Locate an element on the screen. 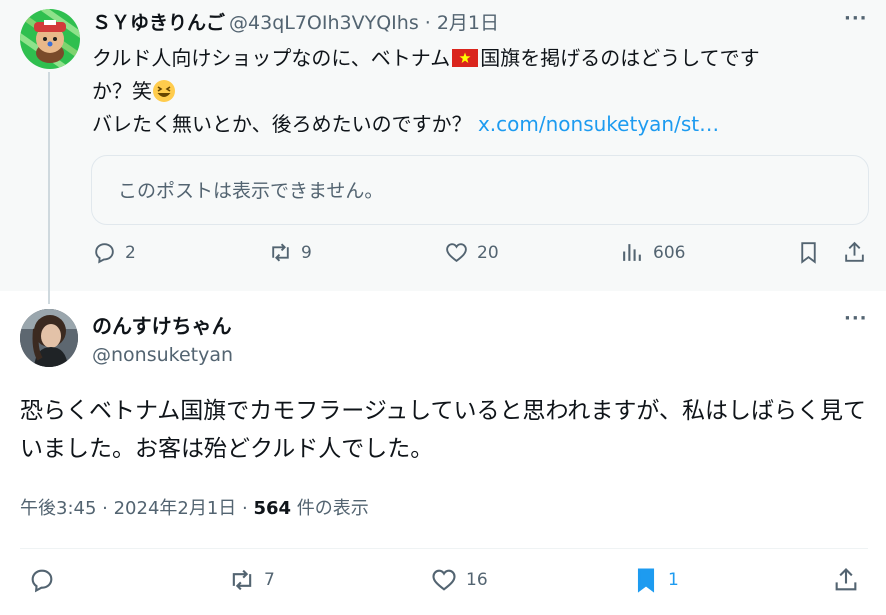 Image resolution: width=886 pixels, height=615 pixels. like-button: 16 is located at coordinates (459, 580).